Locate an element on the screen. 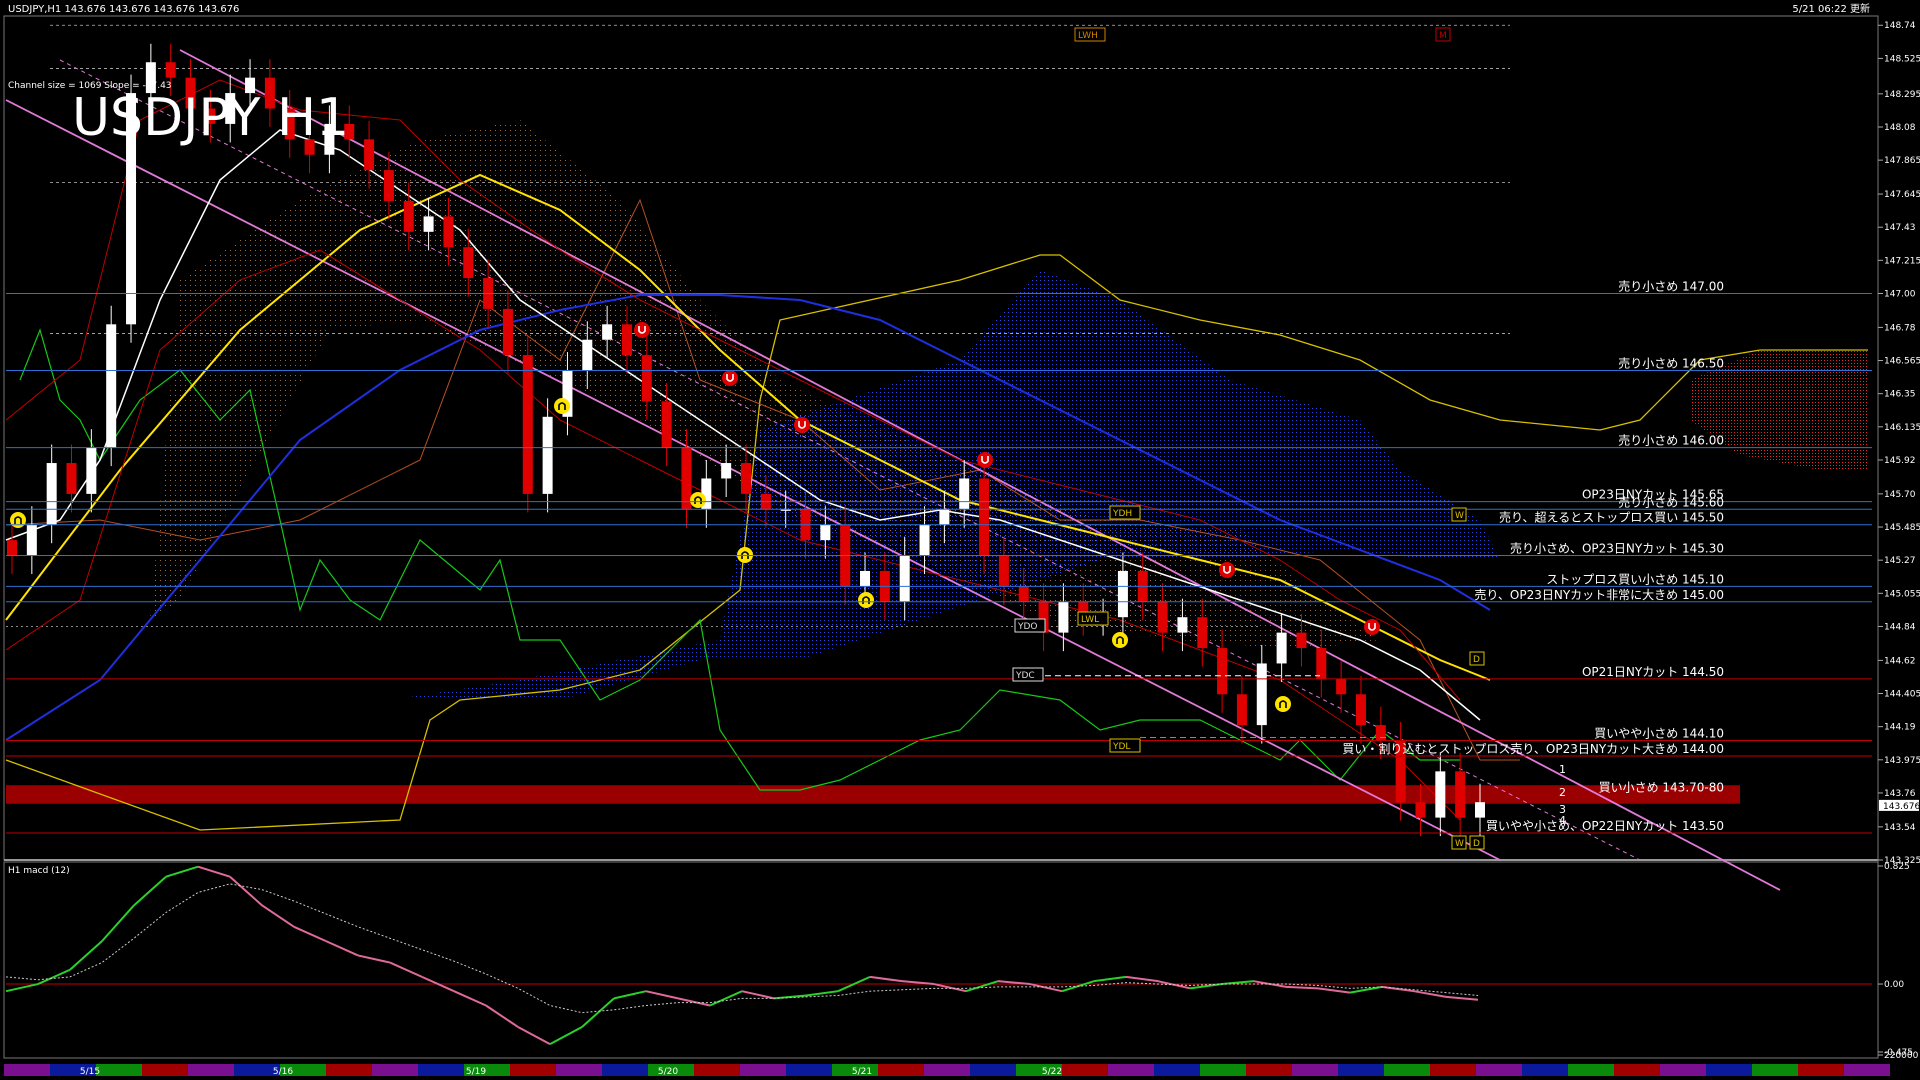 This screenshot has width=1920, height=1080. y-tick-label: 146.565 is located at coordinates (1902, 362).